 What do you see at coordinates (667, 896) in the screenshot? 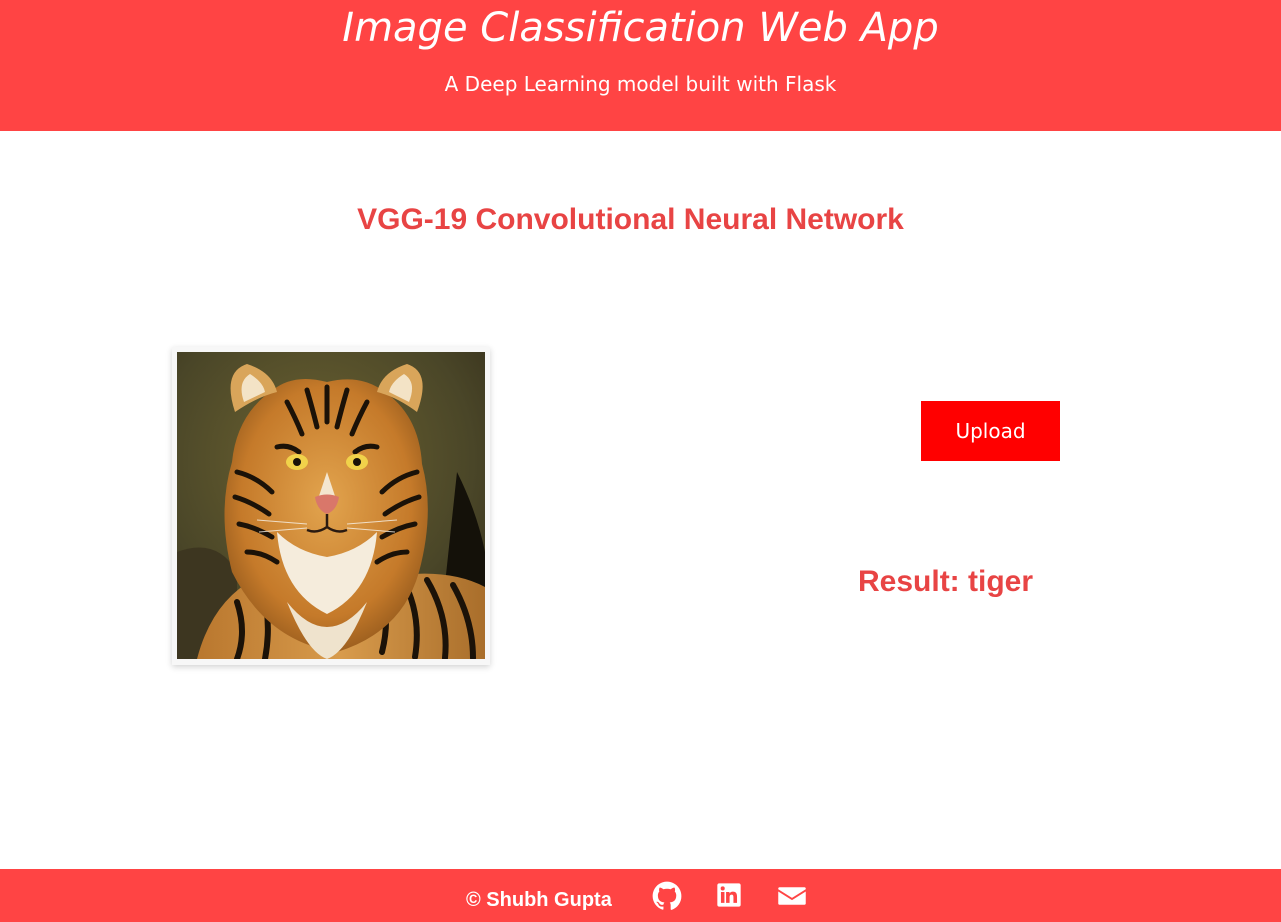
I see `github-icon` at bounding box center [667, 896].